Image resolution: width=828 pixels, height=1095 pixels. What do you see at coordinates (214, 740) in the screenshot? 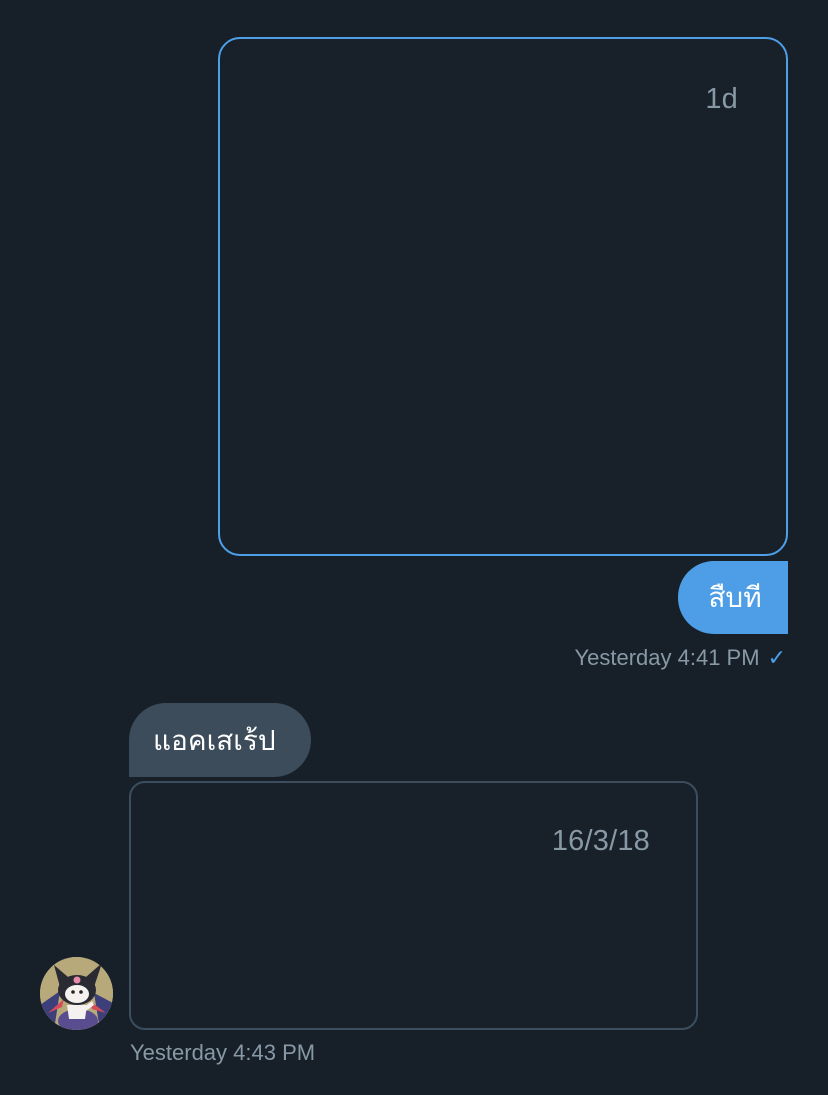
I see `received-message-text: แอคเสเร้ป` at bounding box center [214, 740].